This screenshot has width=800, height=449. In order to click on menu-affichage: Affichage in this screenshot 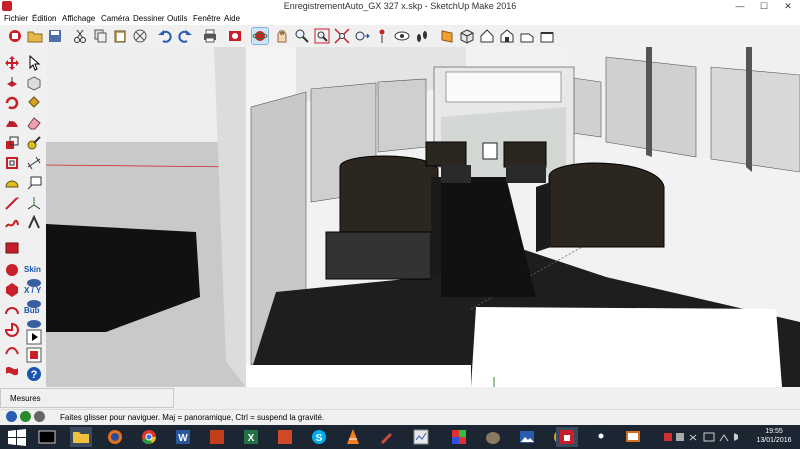, I will do `click(78, 19)`.